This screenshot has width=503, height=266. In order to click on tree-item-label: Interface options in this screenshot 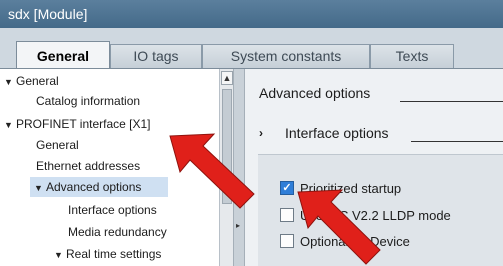, I will do `click(112, 210)`.